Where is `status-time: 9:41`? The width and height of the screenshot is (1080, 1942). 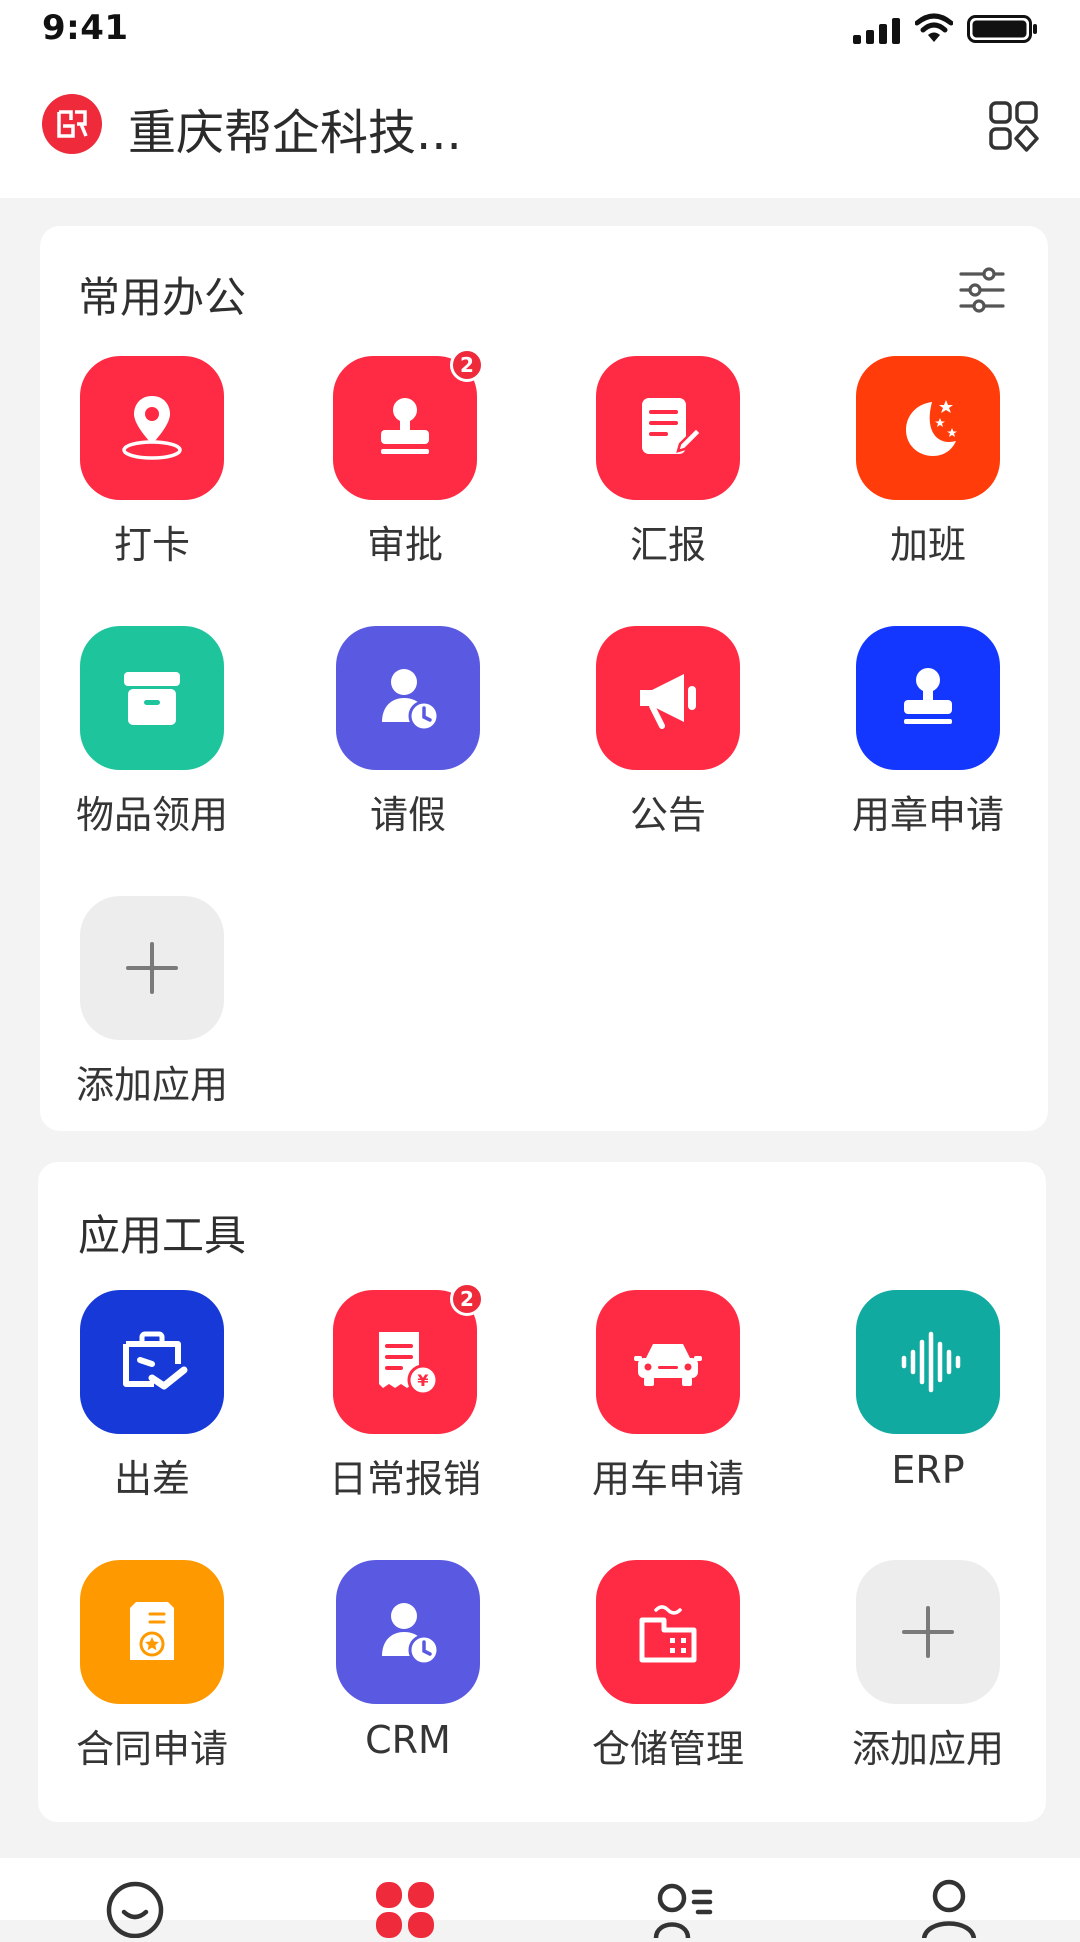
status-time: 9:41 is located at coordinates (85, 28).